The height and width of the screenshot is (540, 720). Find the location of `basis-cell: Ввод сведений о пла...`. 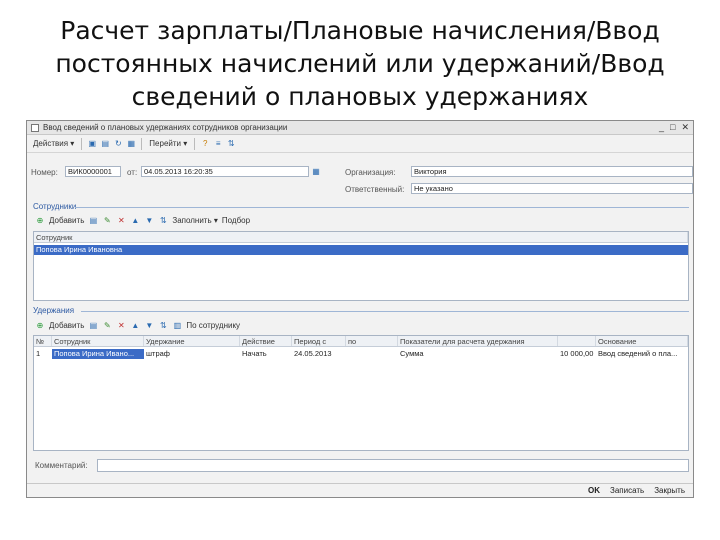

basis-cell: Ввод сведений о пла... is located at coordinates (638, 353).